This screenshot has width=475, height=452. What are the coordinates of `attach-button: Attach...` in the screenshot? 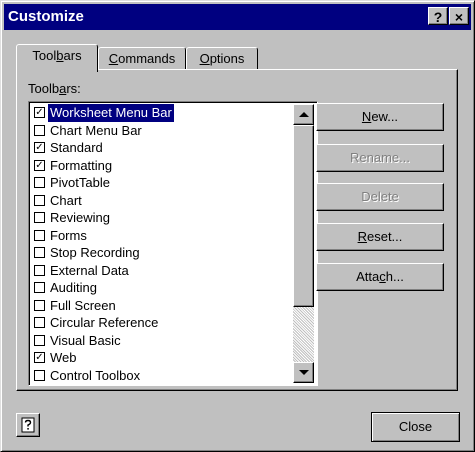 It's located at (380, 277).